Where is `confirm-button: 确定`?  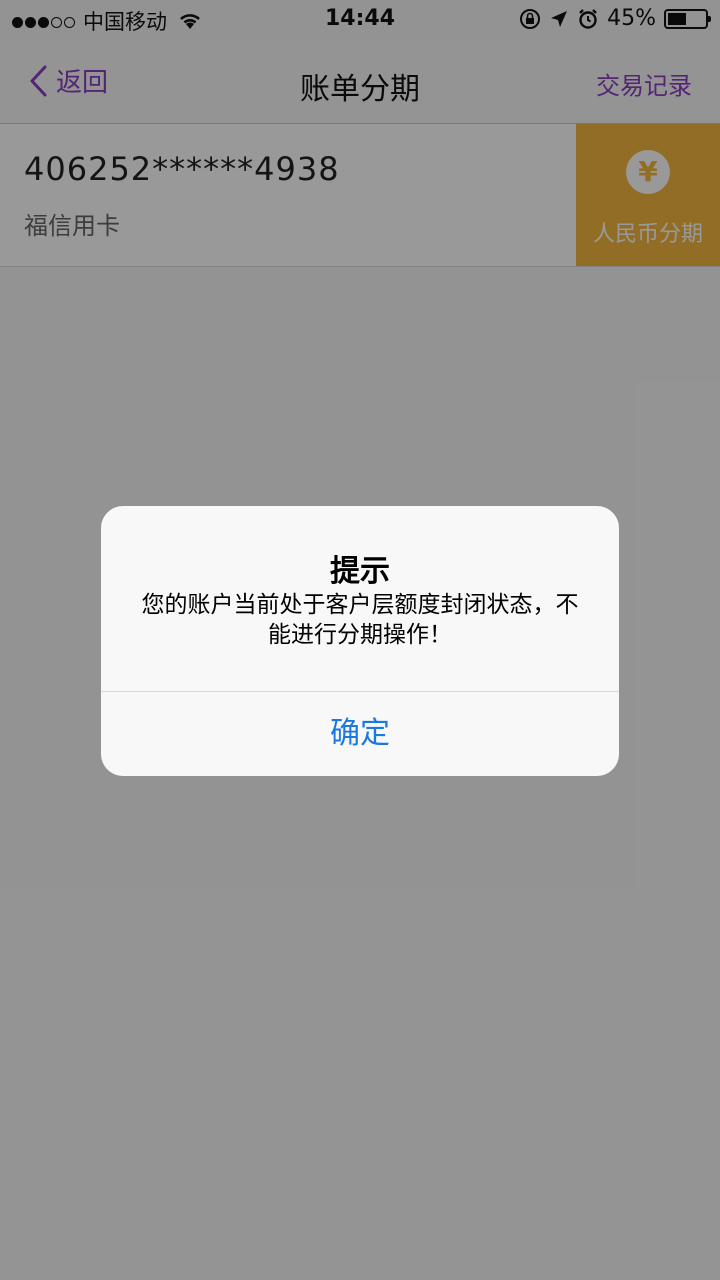
confirm-button: 确定 is located at coordinates (360, 734).